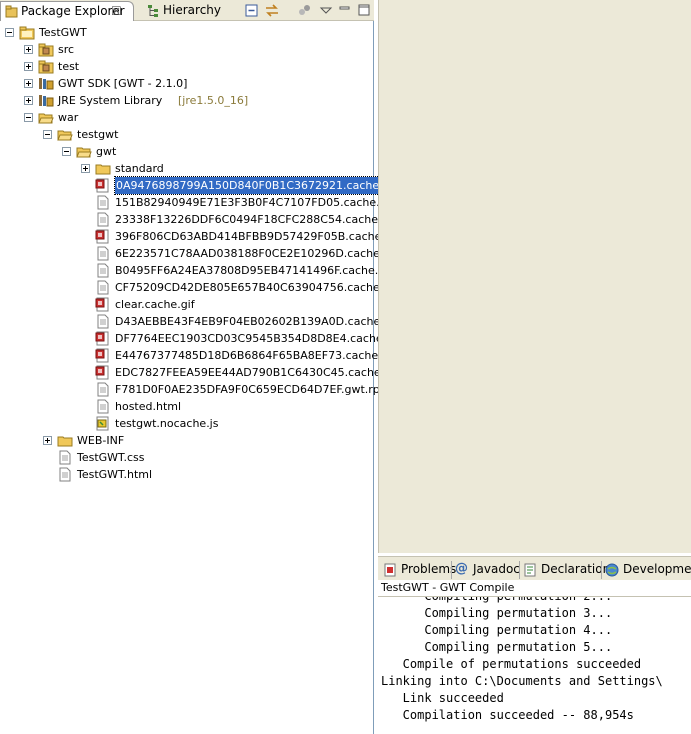  What do you see at coordinates (186, 32) in the screenshot?
I see `tree-item: TestGWT` at bounding box center [186, 32].